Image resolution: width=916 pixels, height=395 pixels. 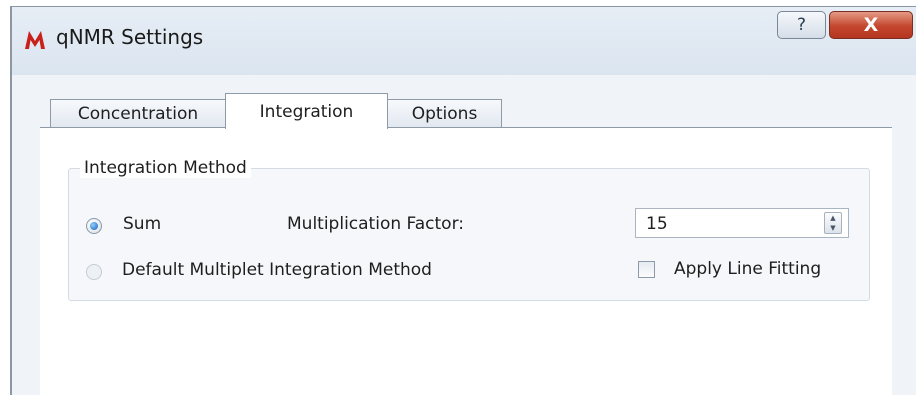 I want to click on apply-line-fitting-checkbox, so click(x=646, y=269).